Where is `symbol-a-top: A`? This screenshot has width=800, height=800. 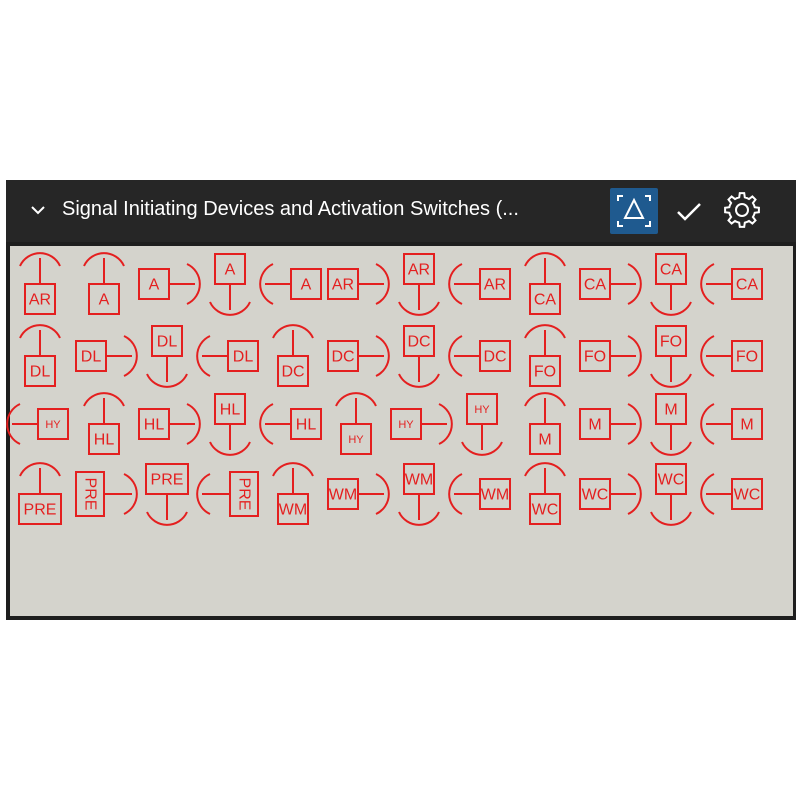
symbol-a-top: A is located at coordinates (104, 284).